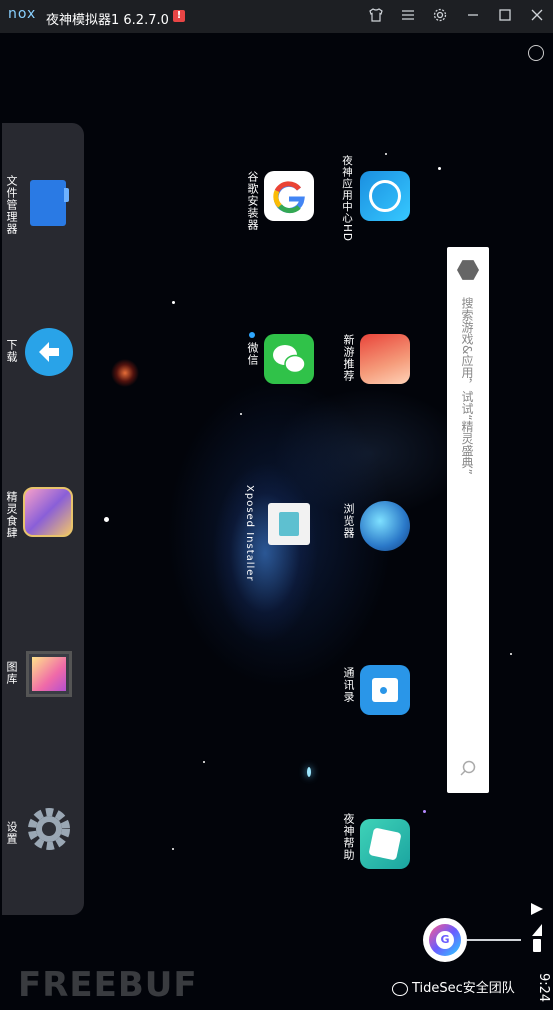 This screenshot has width=553, height=1010. Describe the element at coordinates (49, 352) in the screenshot. I see `download-icon` at that location.